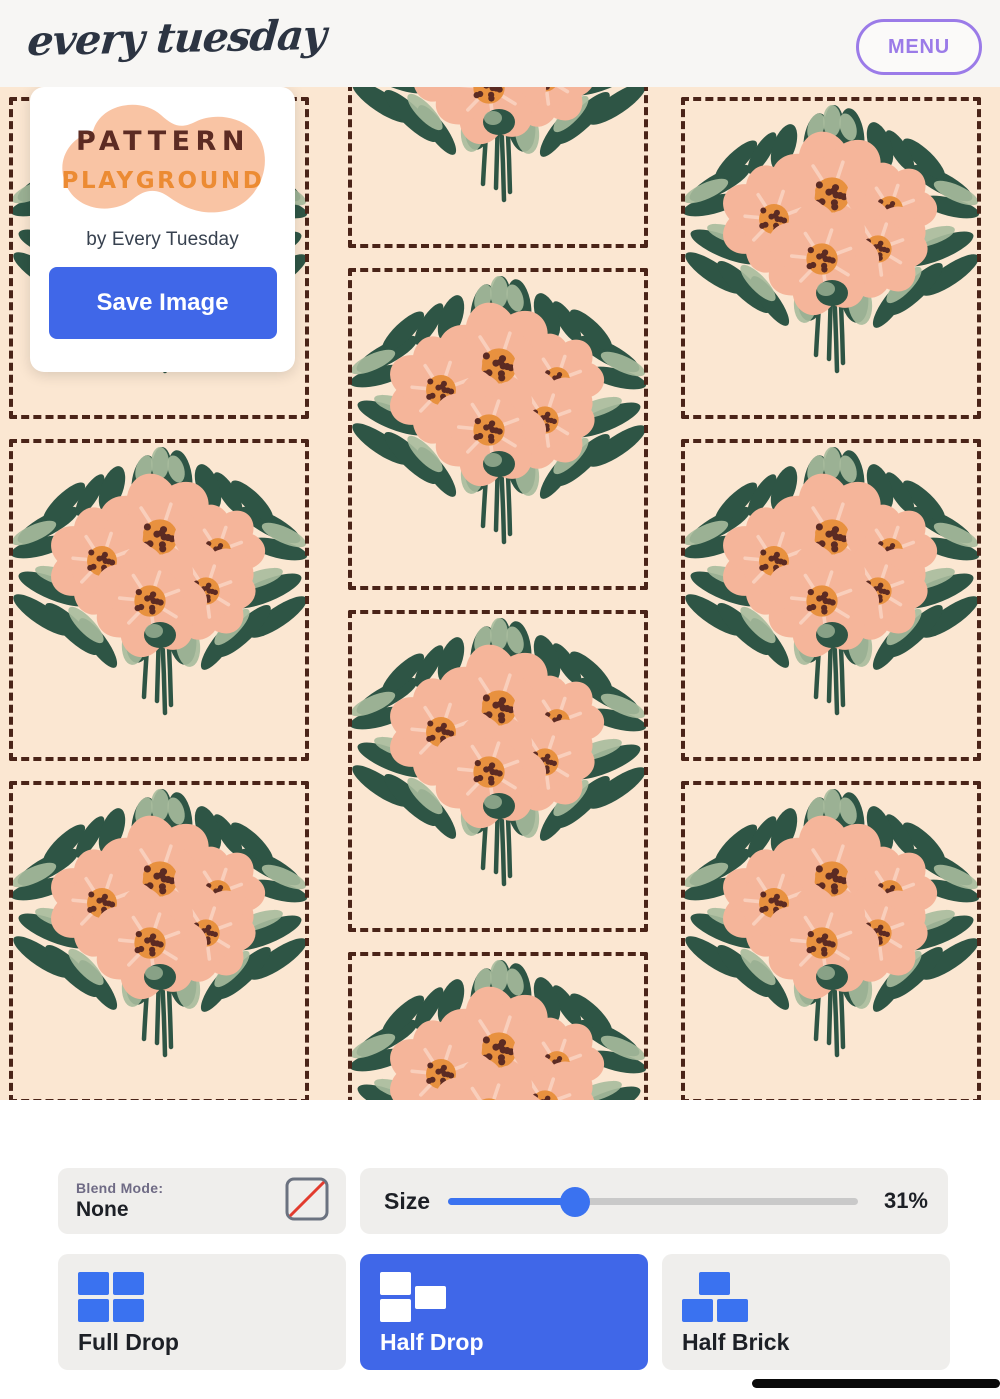 This screenshot has width=1000, height=1399. What do you see at coordinates (307, 1201) in the screenshot?
I see `no-blend-slash-icon` at bounding box center [307, 1201].